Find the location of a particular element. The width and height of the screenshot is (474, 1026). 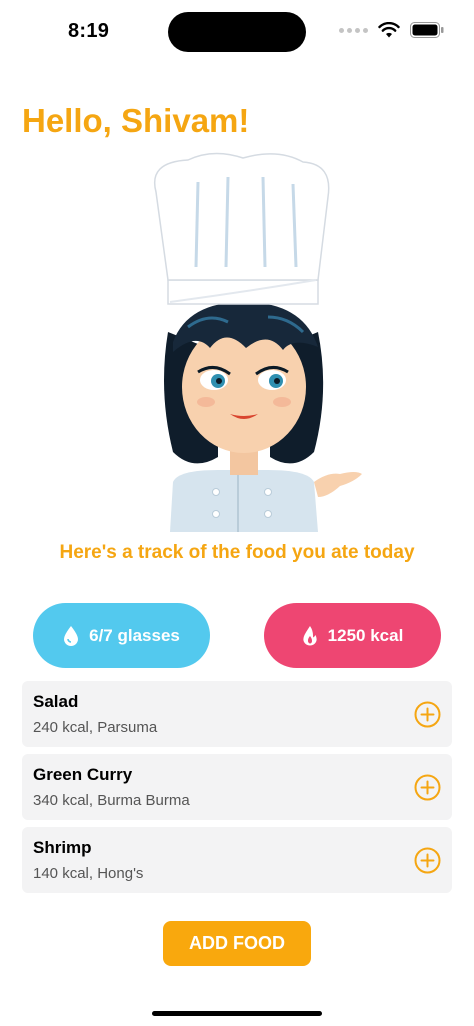

food-detail: 340 kcal, Burma Burma is located at coordinates (111, 800).